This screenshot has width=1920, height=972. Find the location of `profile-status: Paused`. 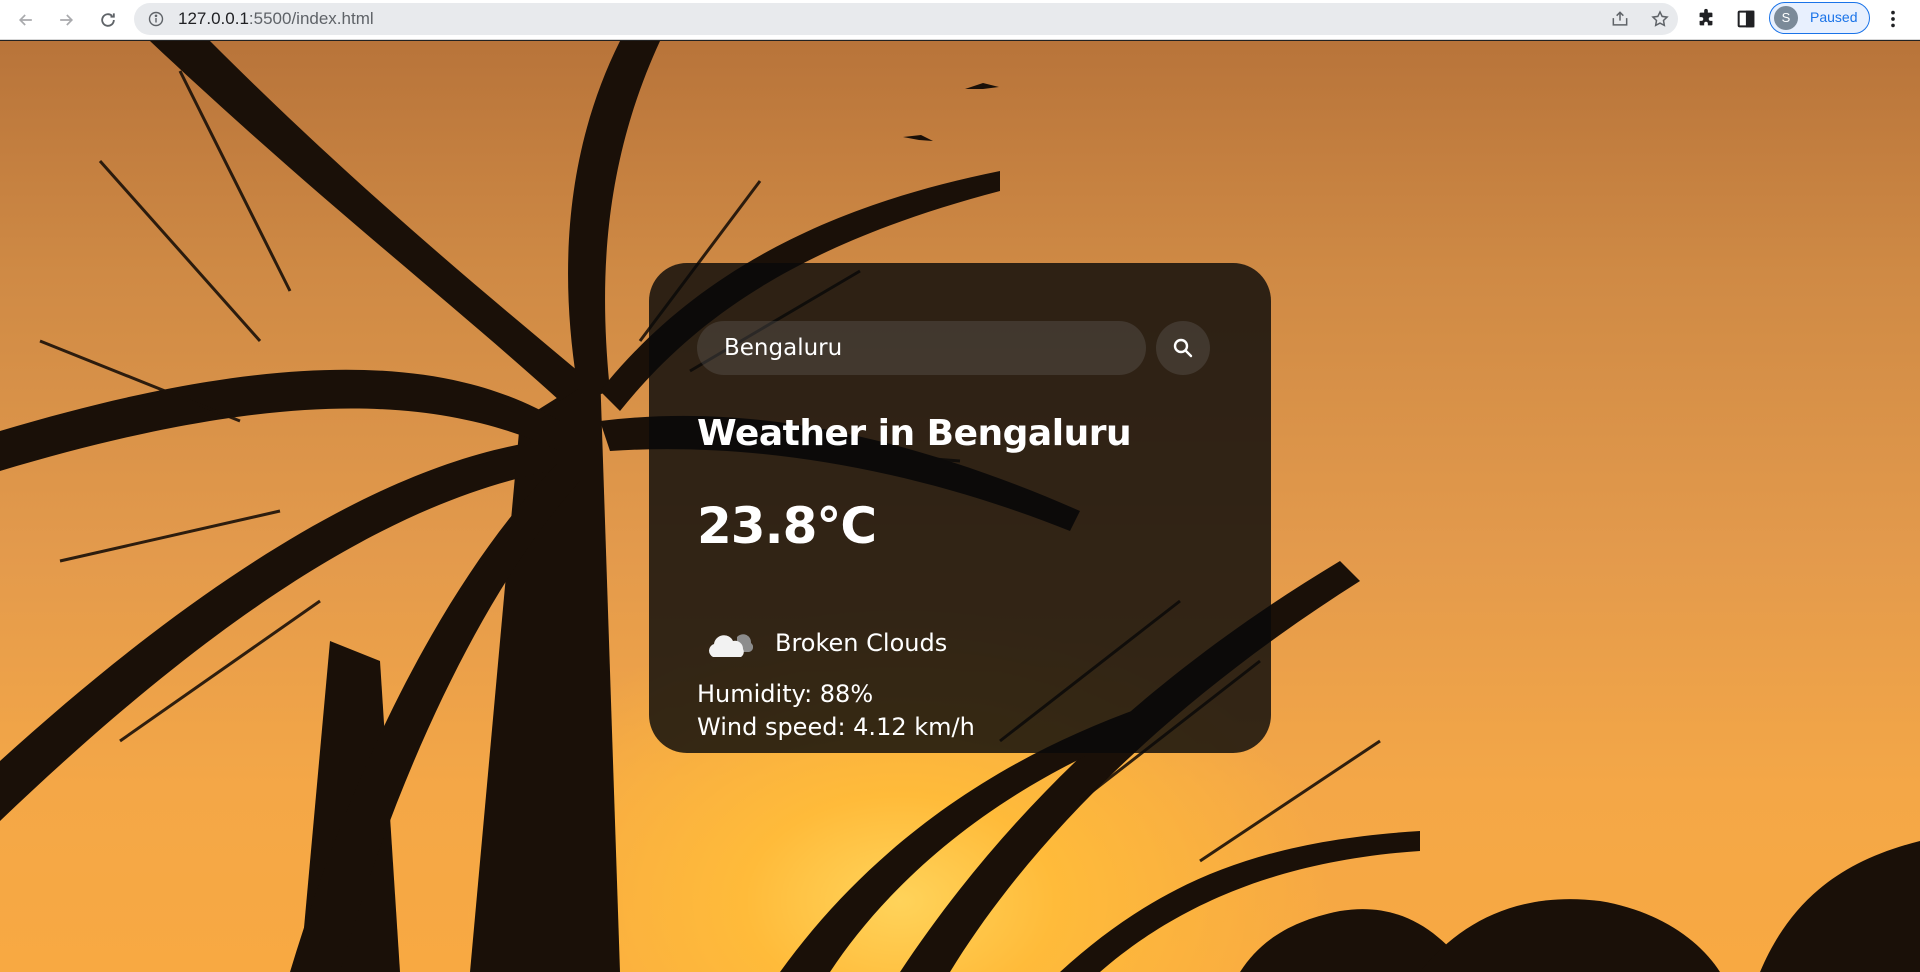

profile-status: Paused is located at coordinates (1834, 17).